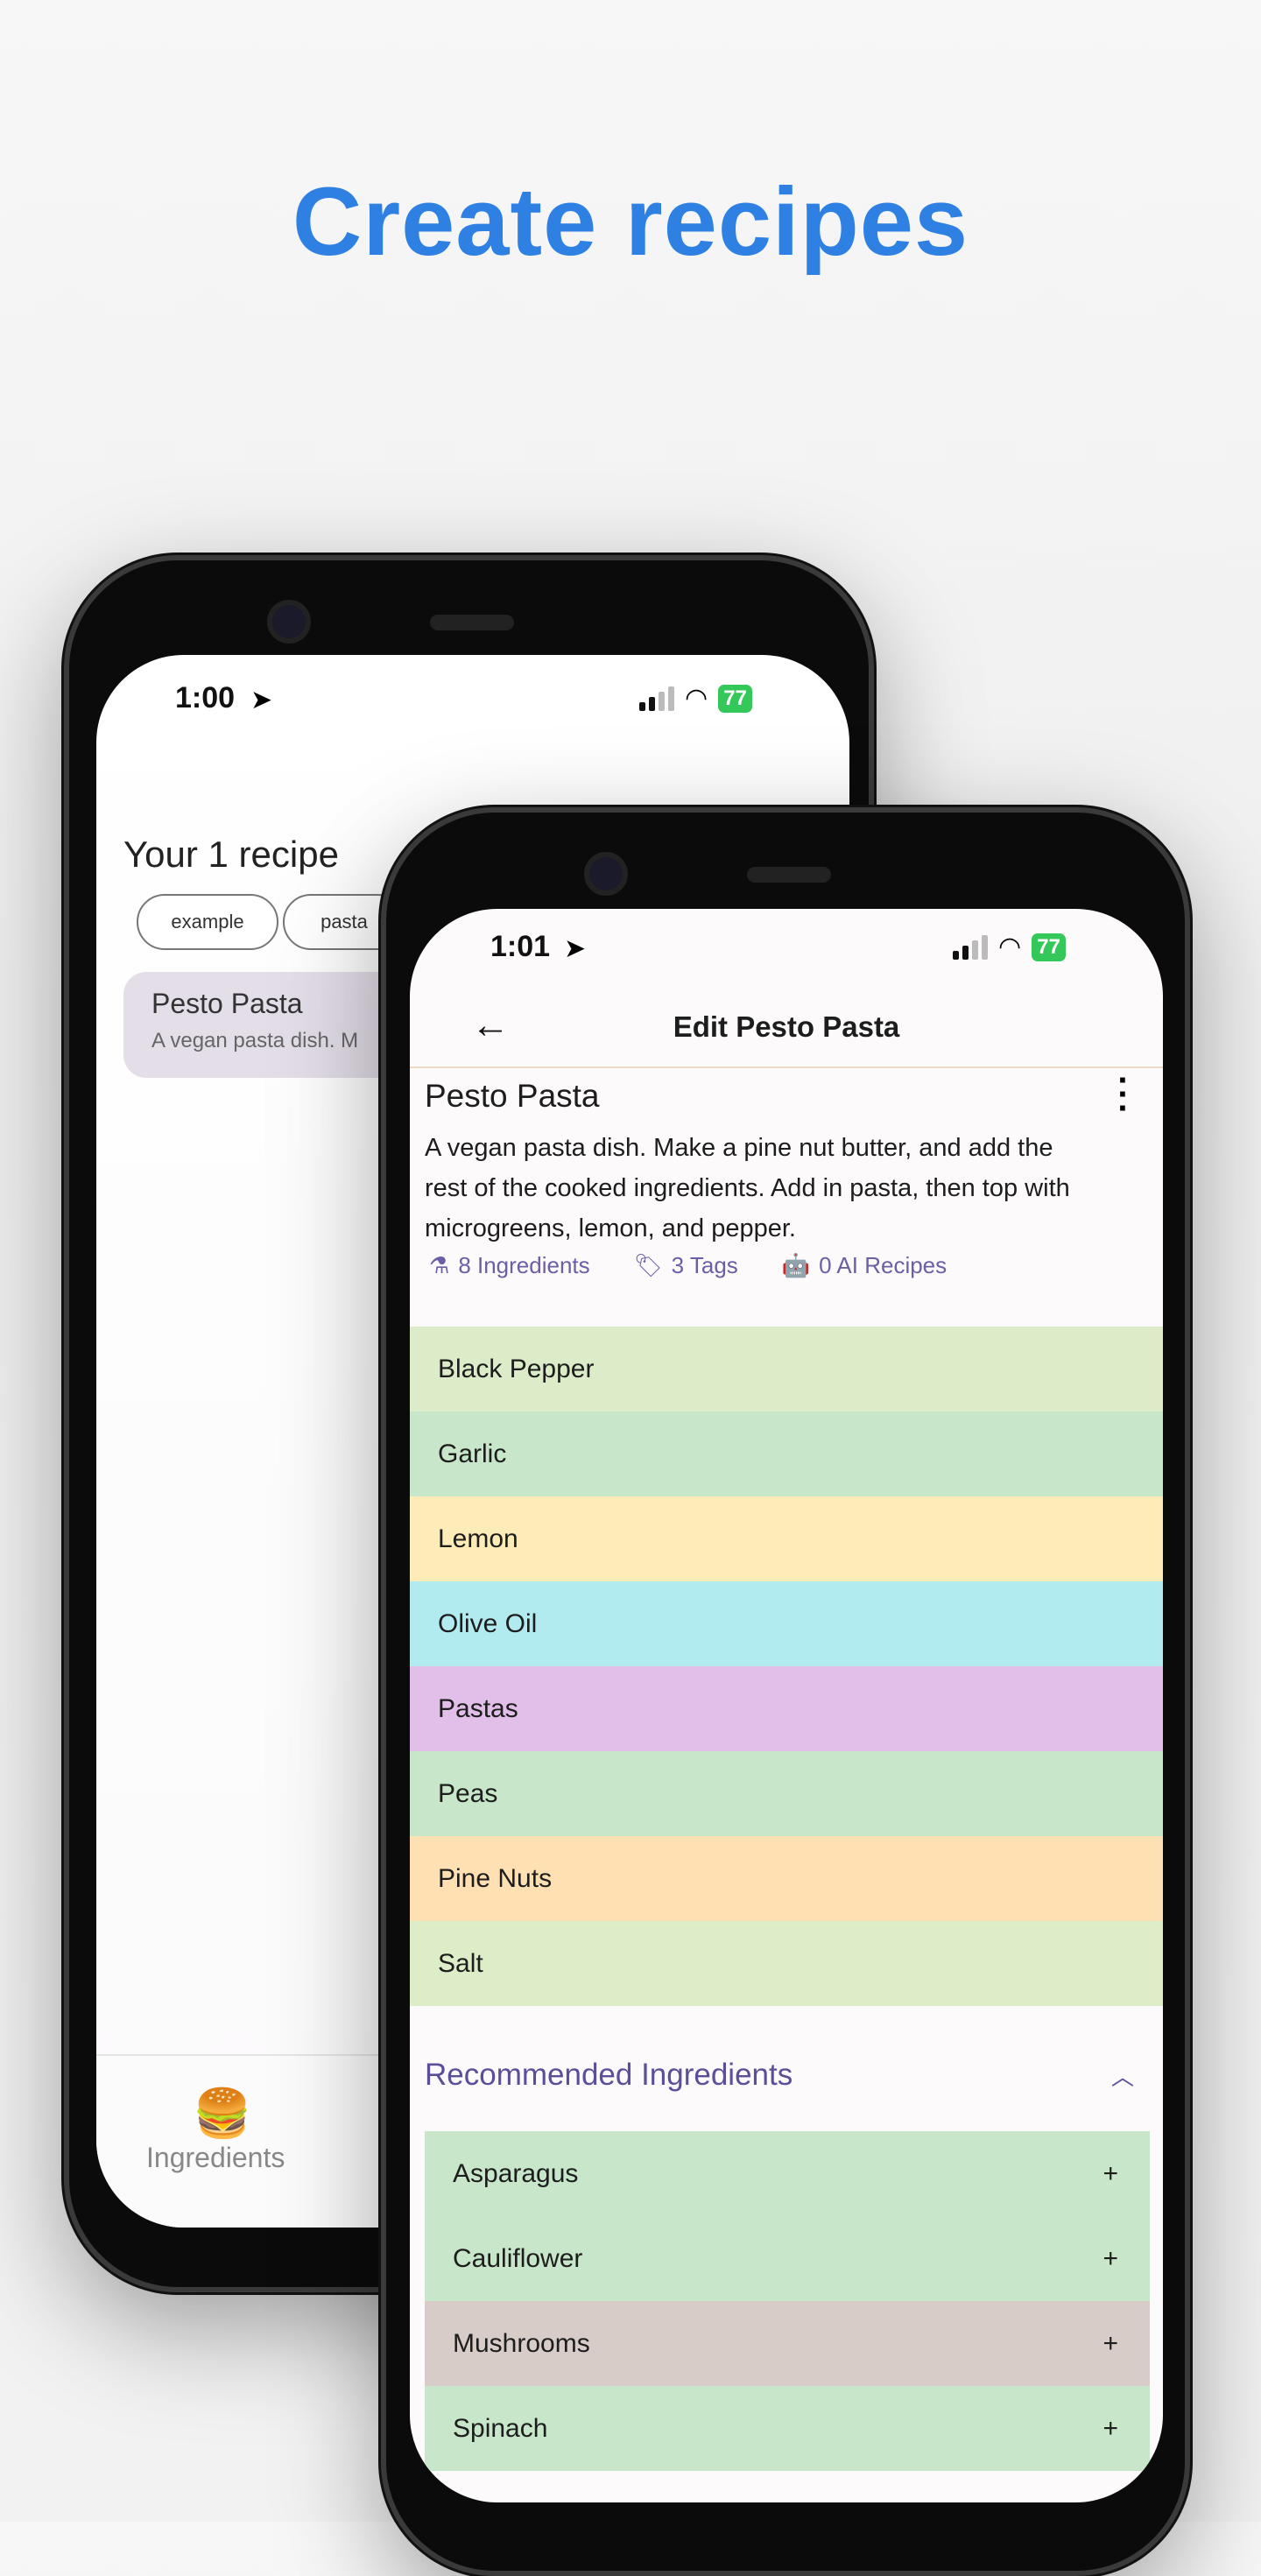 This screenshot has height=2576, width=1261. I want to click on recommended-name: Mushrooms, so click(521, 2343).